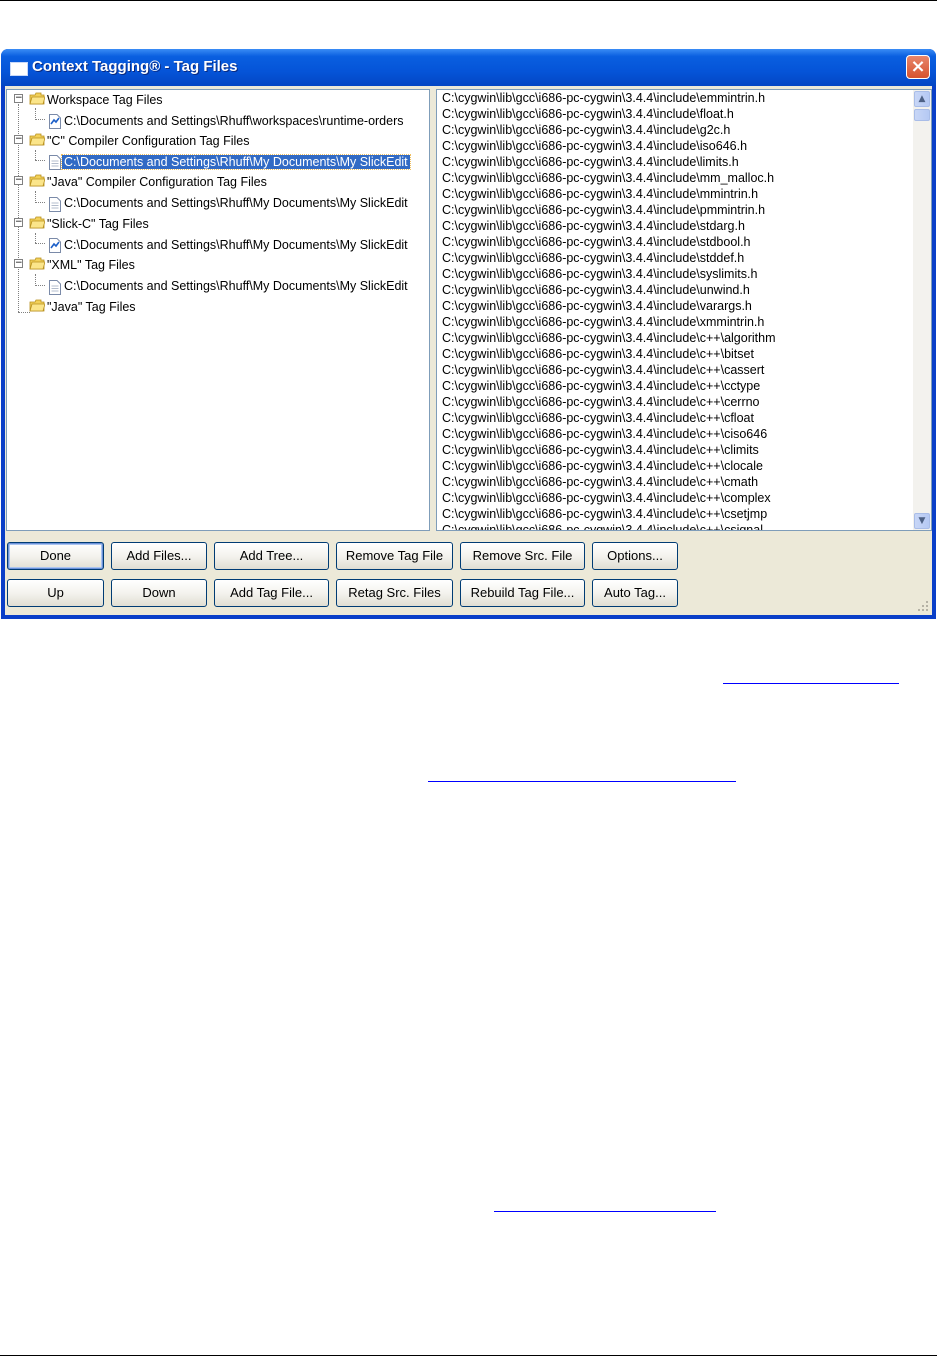 This screenshot has width=937, height=1357. What do you see at coordinates (922, 99) in the screenshot?
I see `scroll-up-icon: ▲` at bounding box center [922, 99].